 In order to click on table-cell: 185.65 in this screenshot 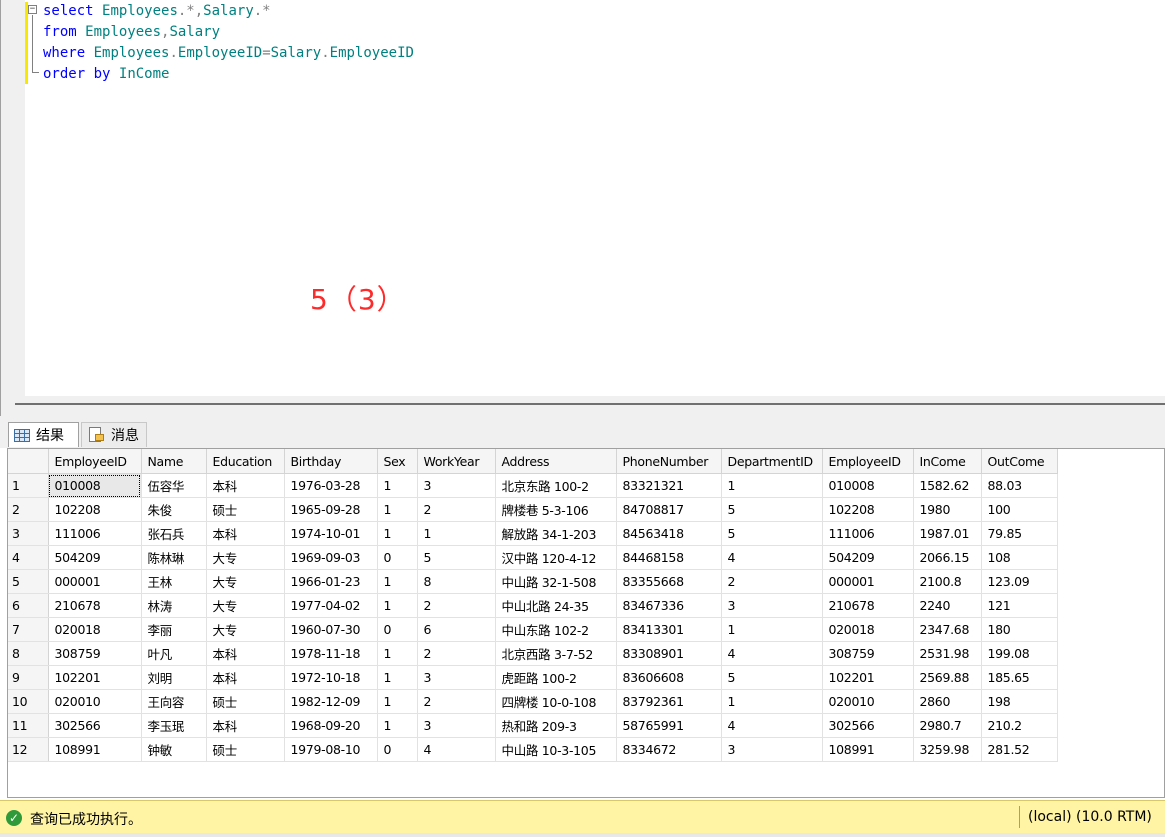, I will do `click(1019, 677)`.